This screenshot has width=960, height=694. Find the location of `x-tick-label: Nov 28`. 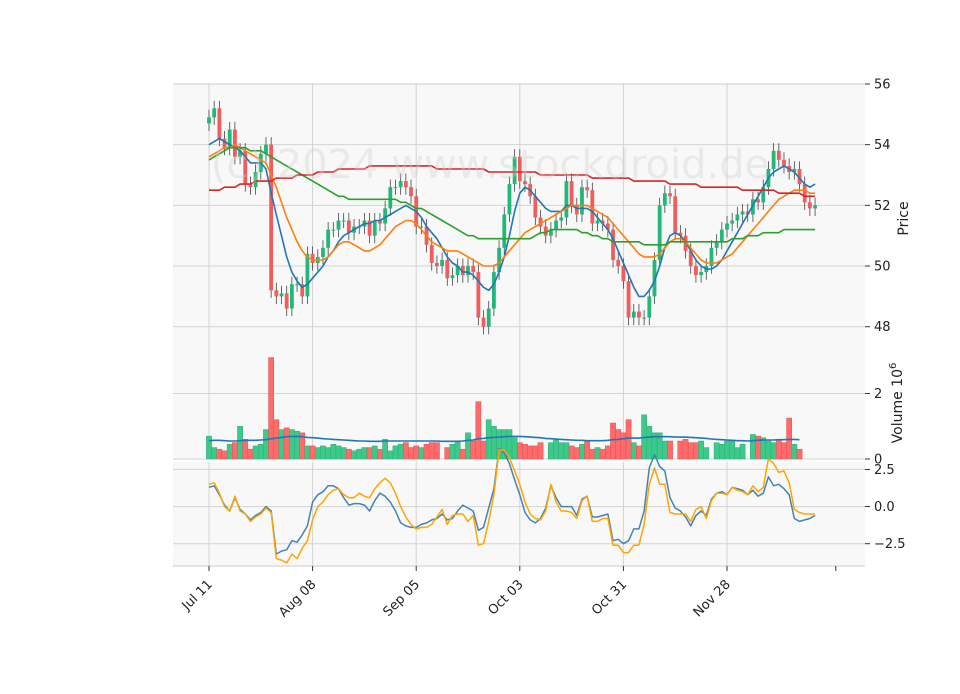

x-tick-label: Nov 28 is located at coordinates (712, 598).